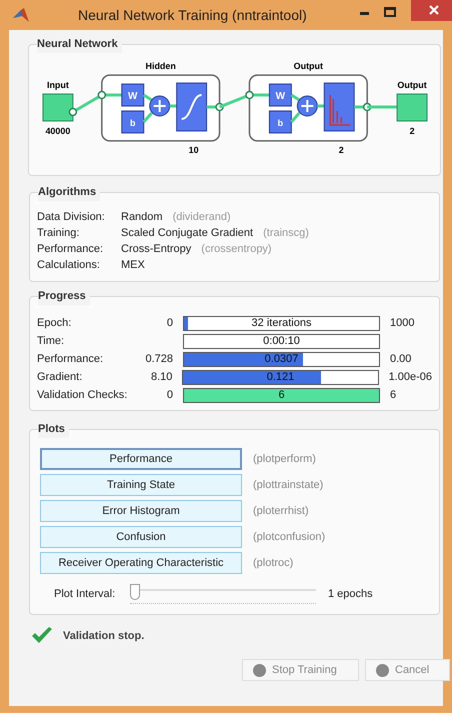 The image size is (452, 719). What do you see at coordinates (141, 563) in the screenshot?
I see `plot-button: Receiver Operating Characteristic` at bounding box center [141, 563].